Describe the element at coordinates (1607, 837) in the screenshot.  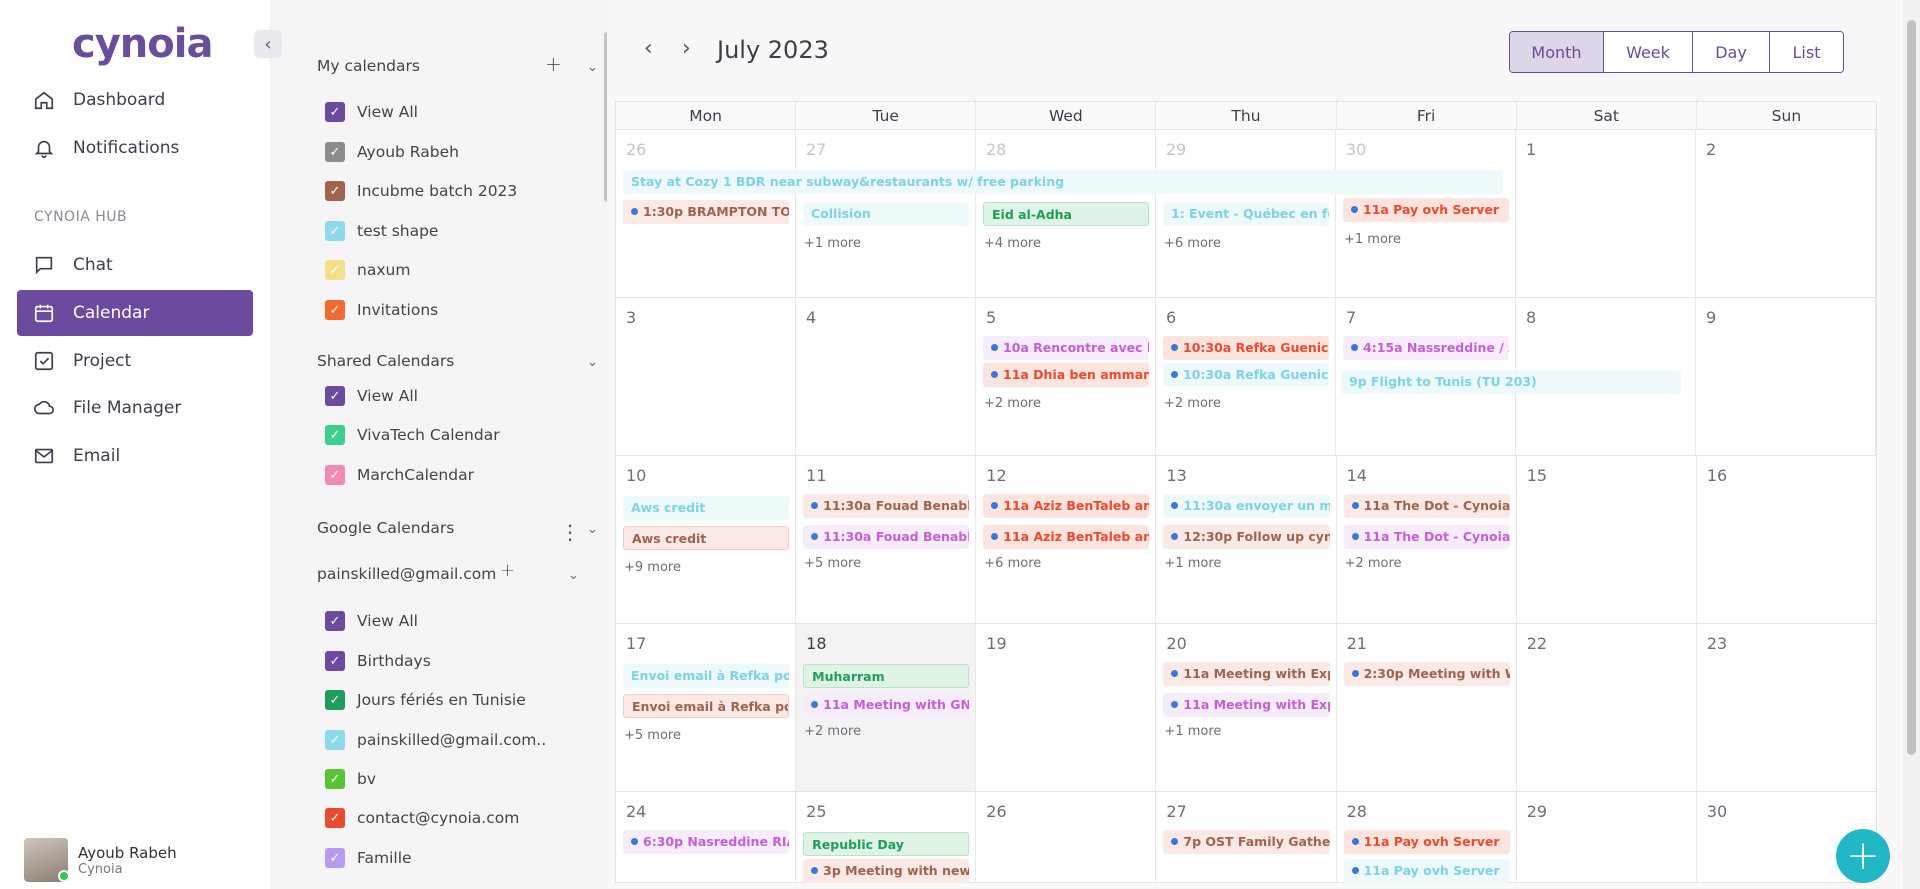
I see `day-cell: 29` at that location.